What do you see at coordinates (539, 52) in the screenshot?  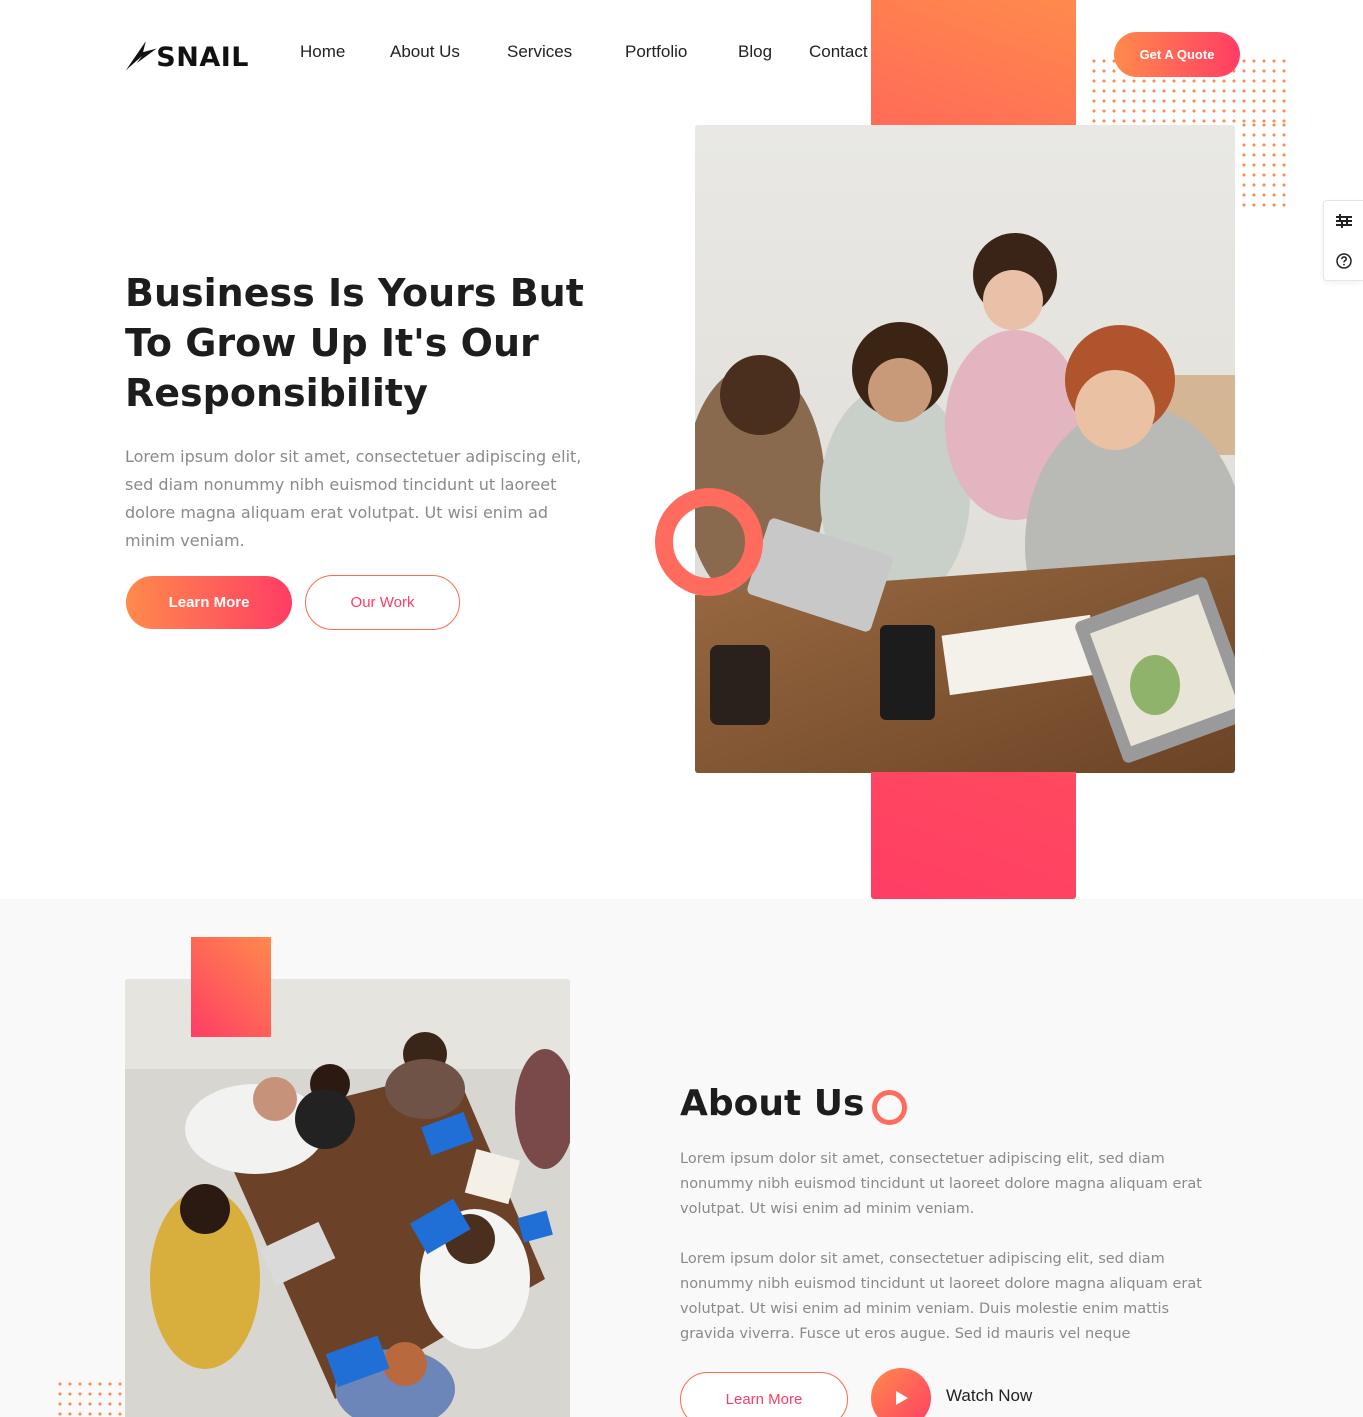 I see `nav-item-services: Services` at bounding box center [539, 52].